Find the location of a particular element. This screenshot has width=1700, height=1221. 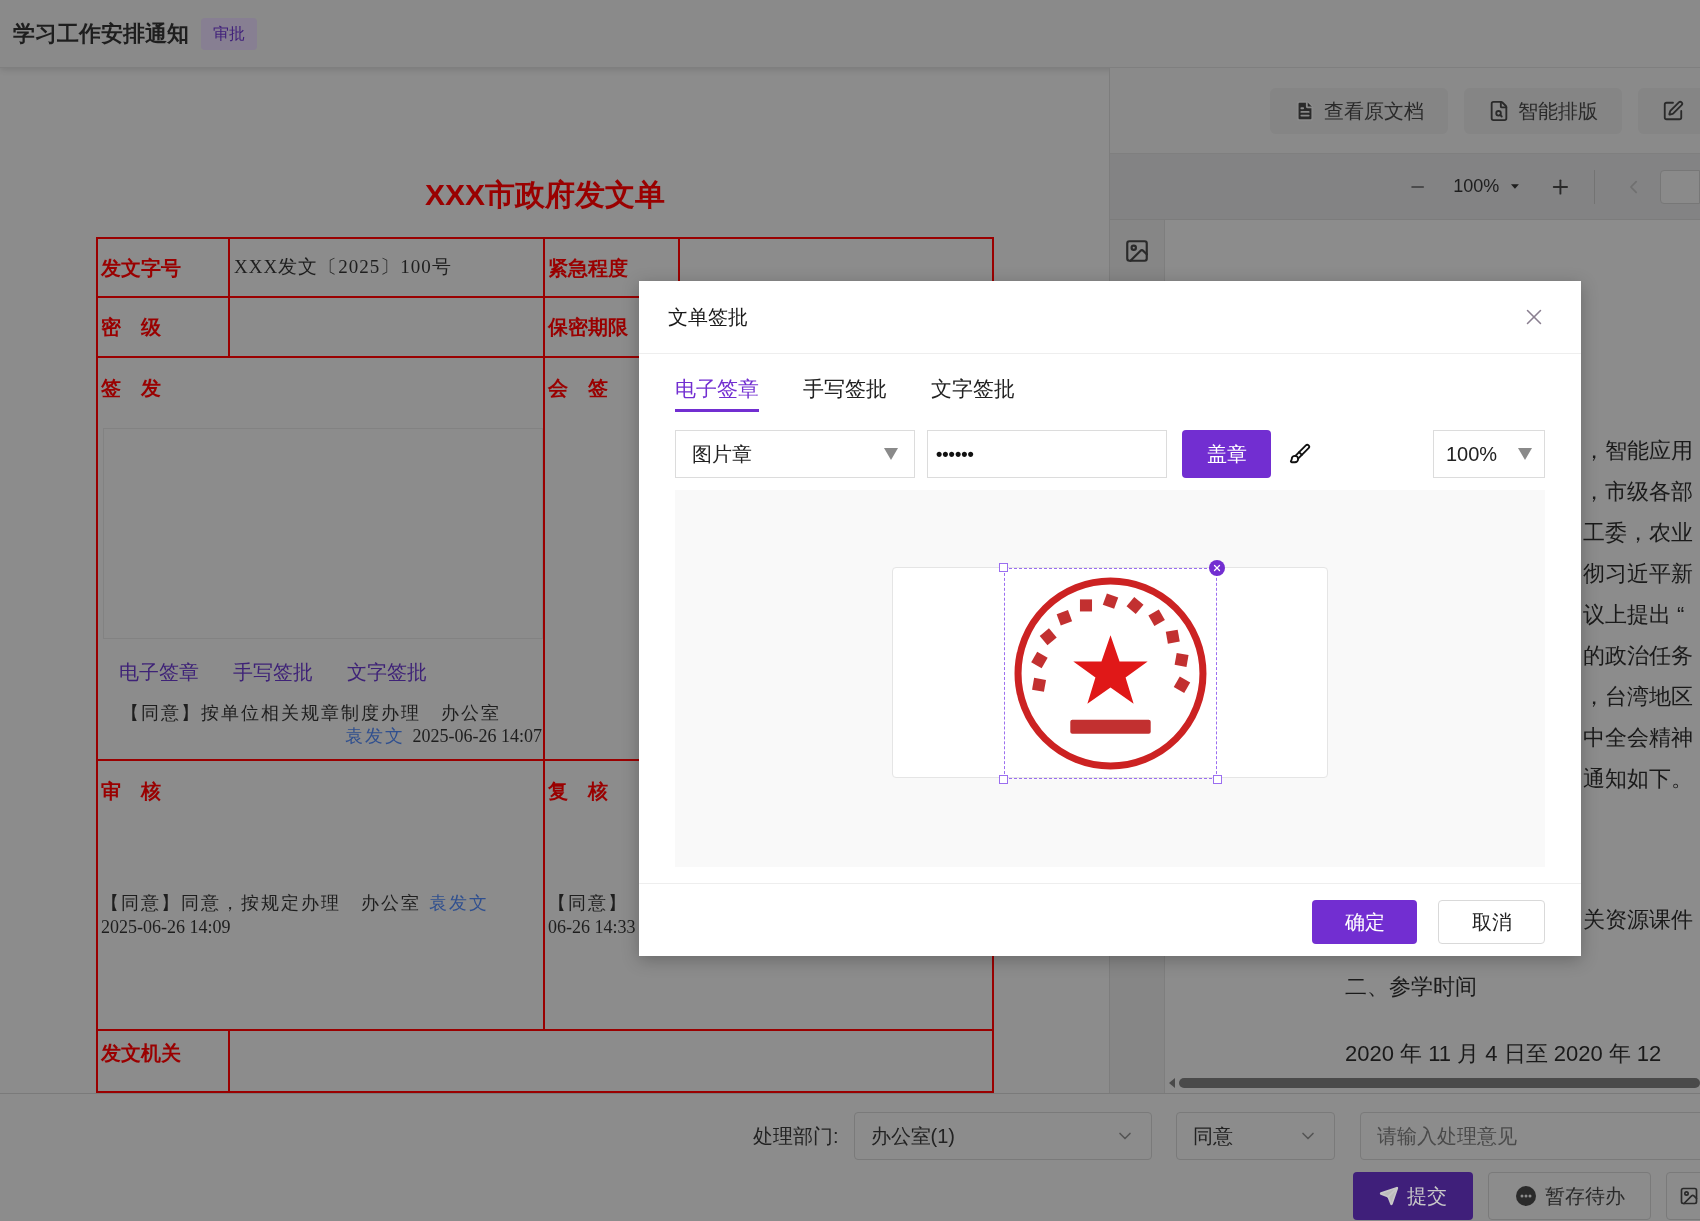

close-icon is located at coordinates (1217, 568).